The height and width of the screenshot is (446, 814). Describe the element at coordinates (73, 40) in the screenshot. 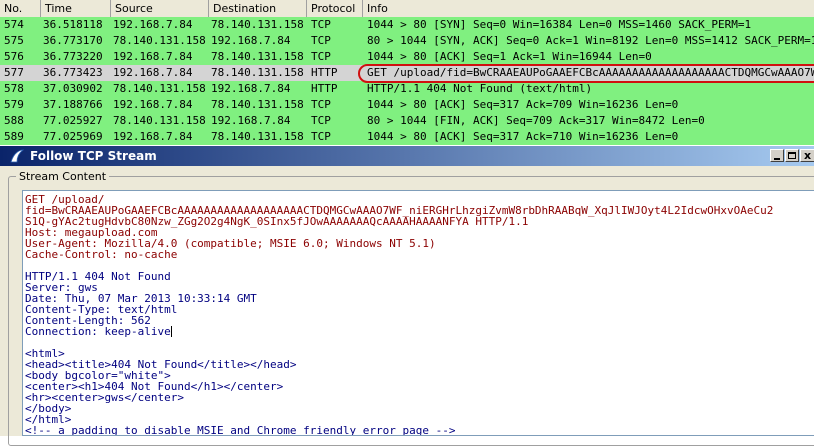

I see `packet-cell-time: 36.773170` at that location.